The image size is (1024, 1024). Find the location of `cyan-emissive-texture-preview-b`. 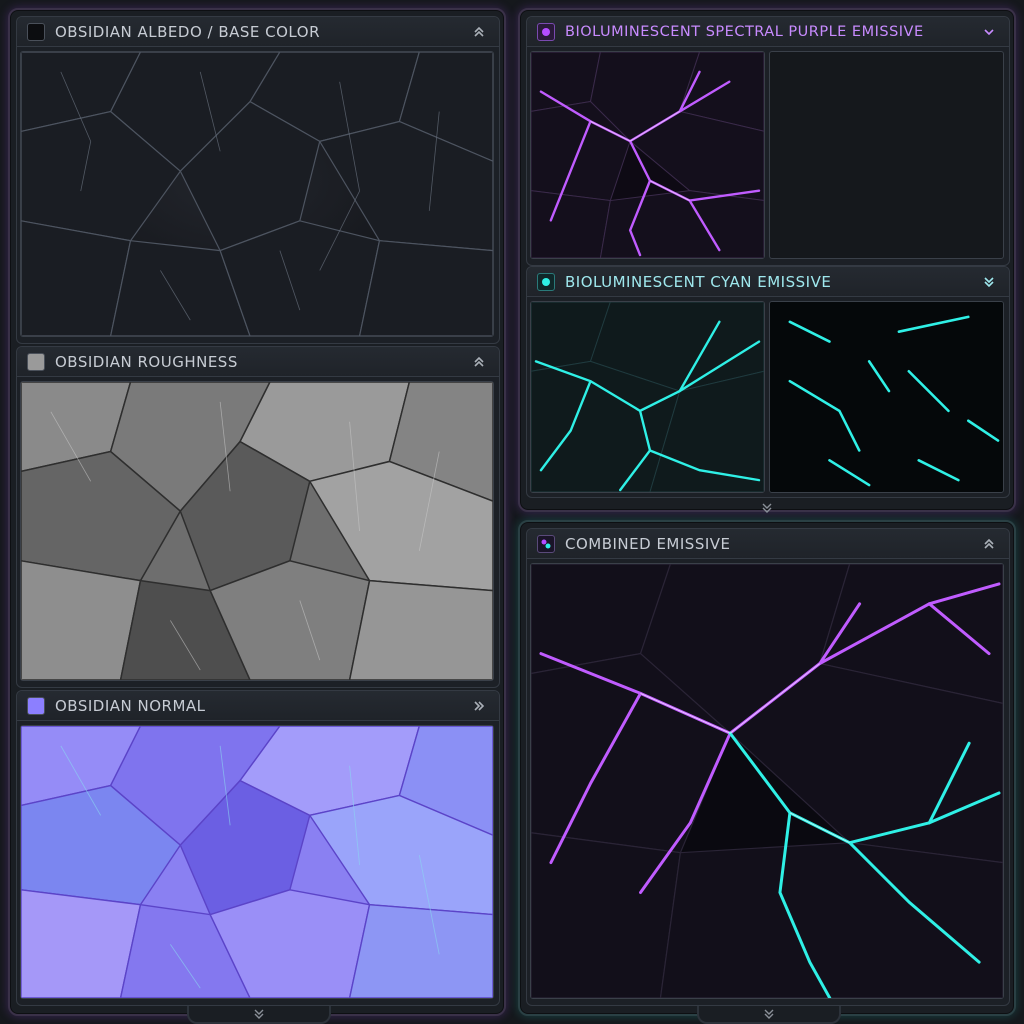

cyan-emissive-texture-preview-b is located at coordinates (886, 397).